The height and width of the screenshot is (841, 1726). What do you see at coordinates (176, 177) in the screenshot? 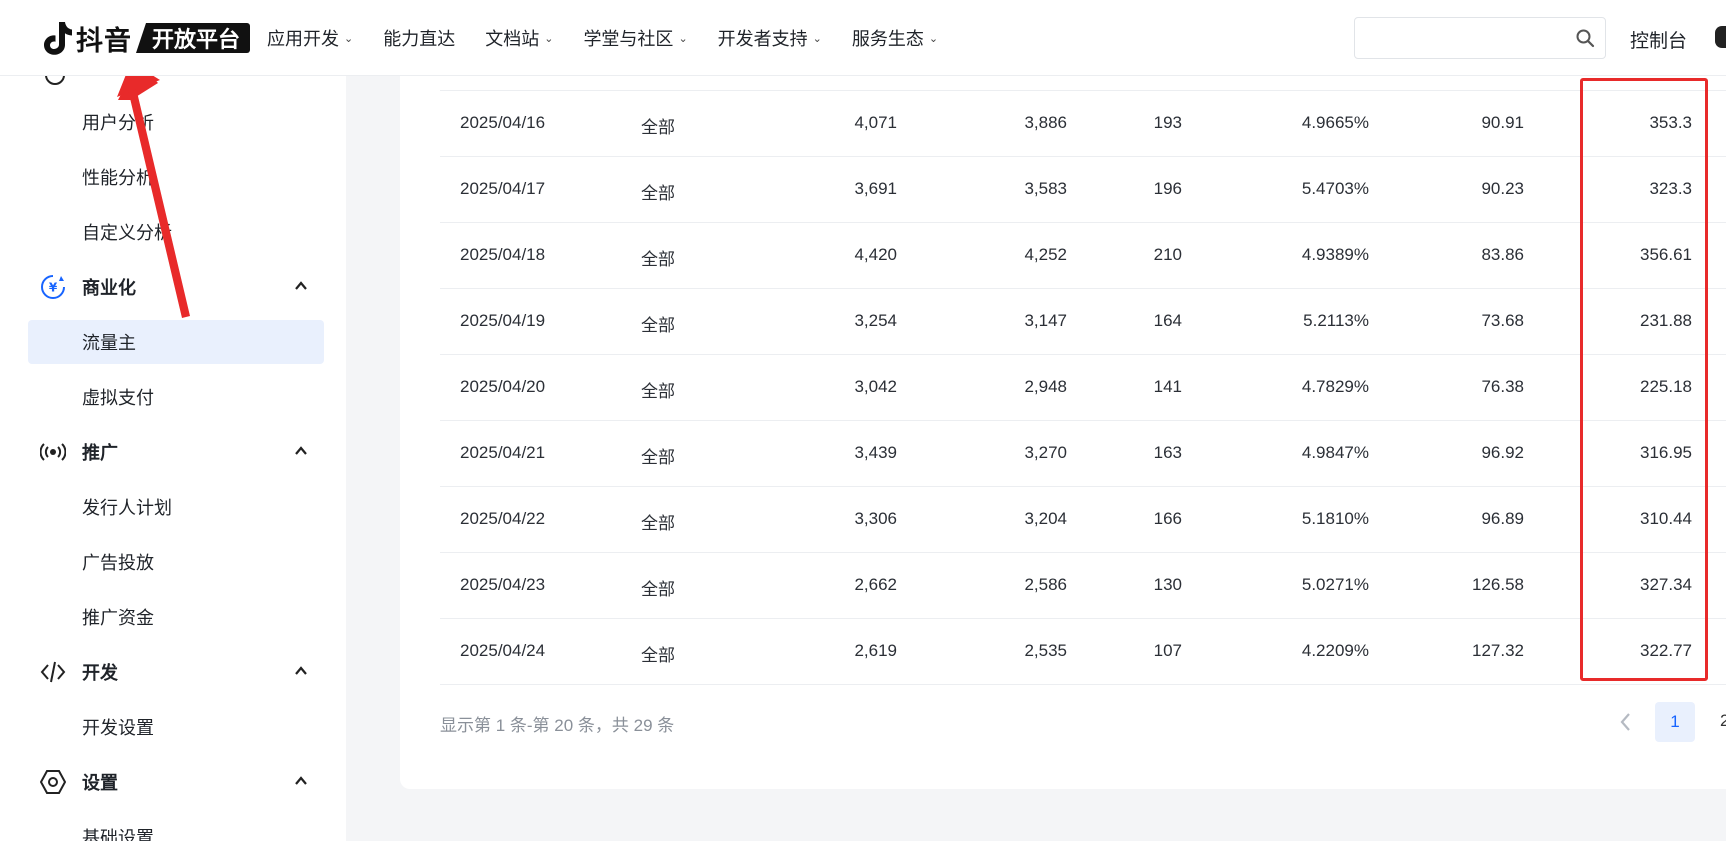
I see `sidebar-item-performance-analysis: 性能分析` at bounding box center [176, 177].